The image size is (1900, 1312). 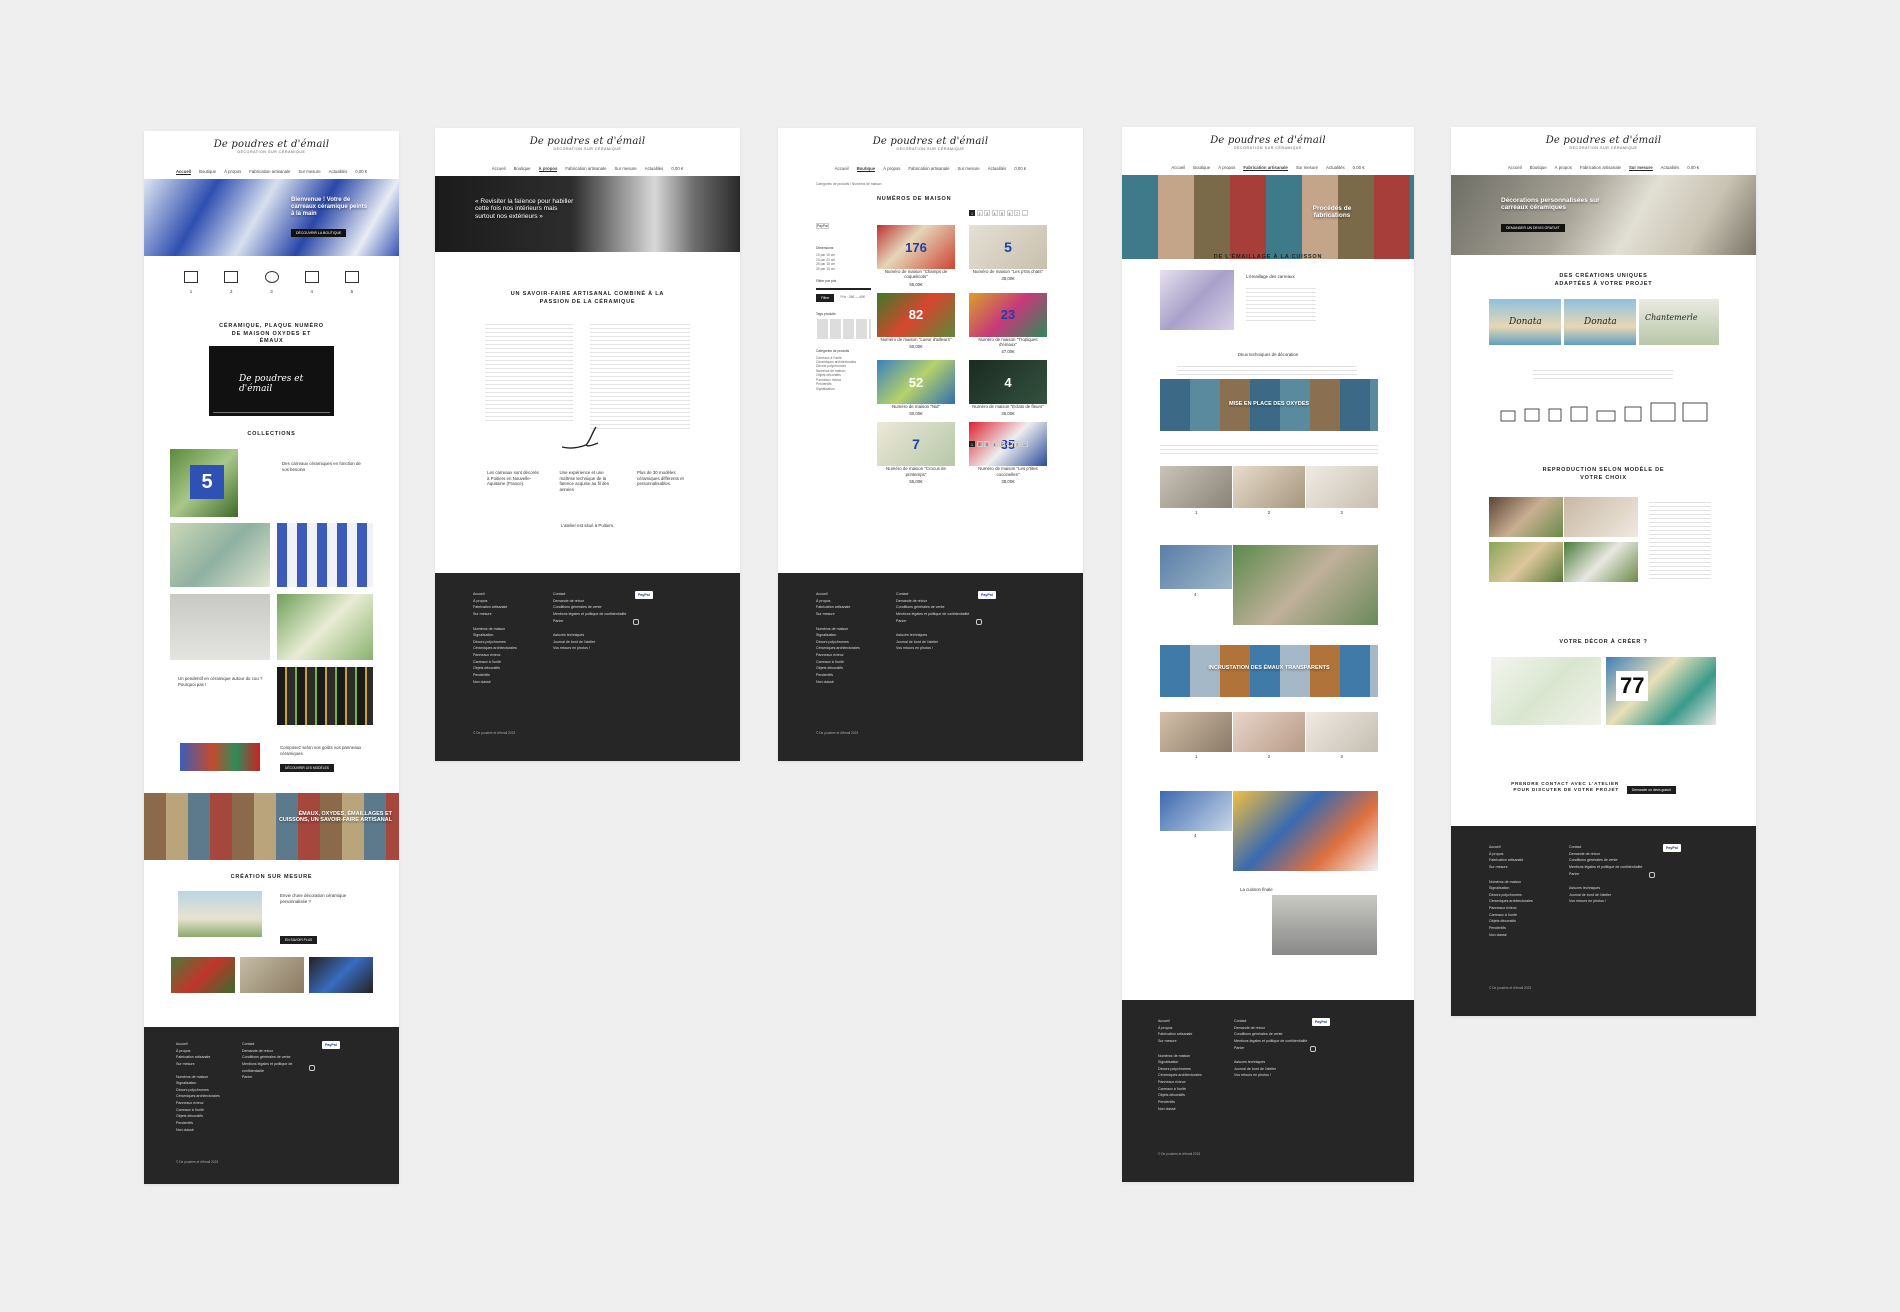 I want to click on product-image: 176, so click(x=916, y=247).